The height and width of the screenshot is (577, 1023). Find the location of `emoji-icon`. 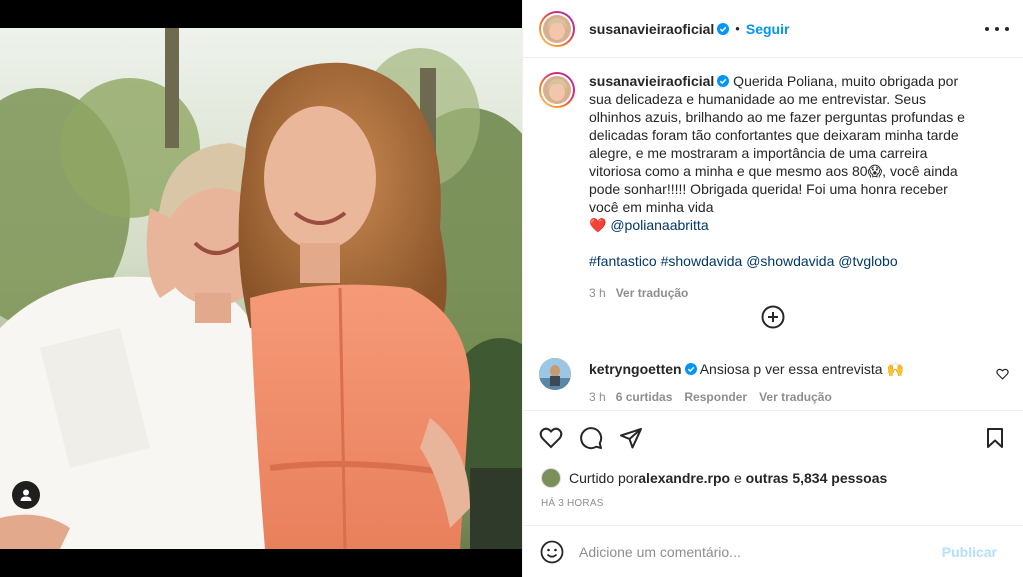

emoji-icon is located at coordinates (552, 552).